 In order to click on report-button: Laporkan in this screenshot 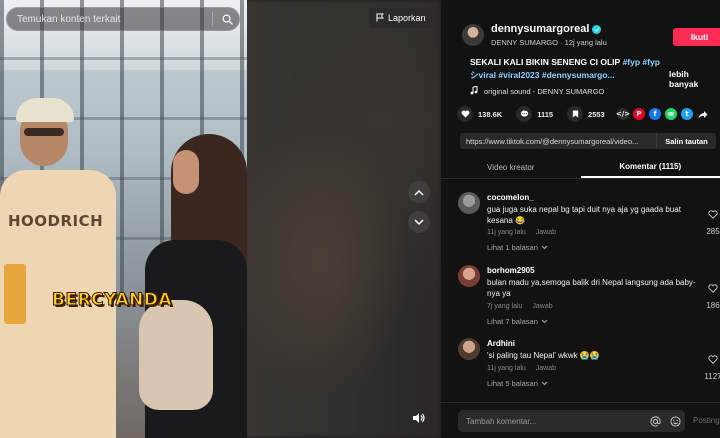, I will do `click(401, 18)`.